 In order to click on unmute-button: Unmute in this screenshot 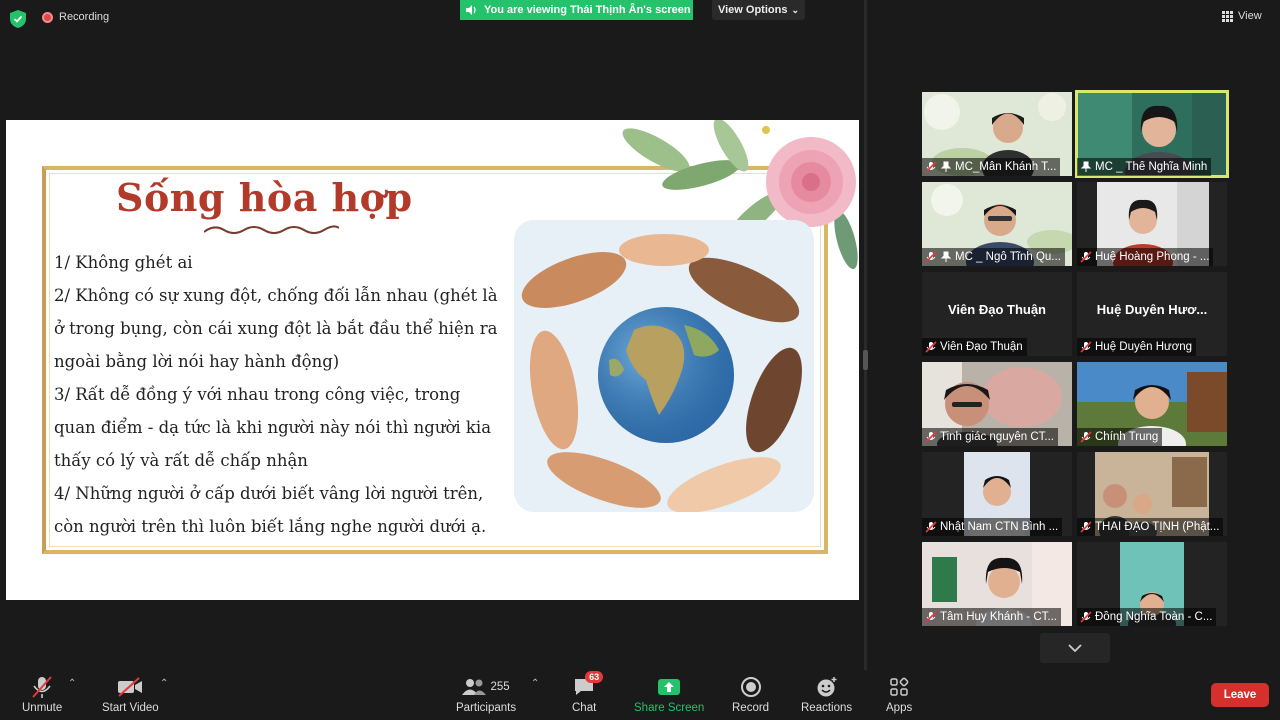, I will do `click(42, 694)`.